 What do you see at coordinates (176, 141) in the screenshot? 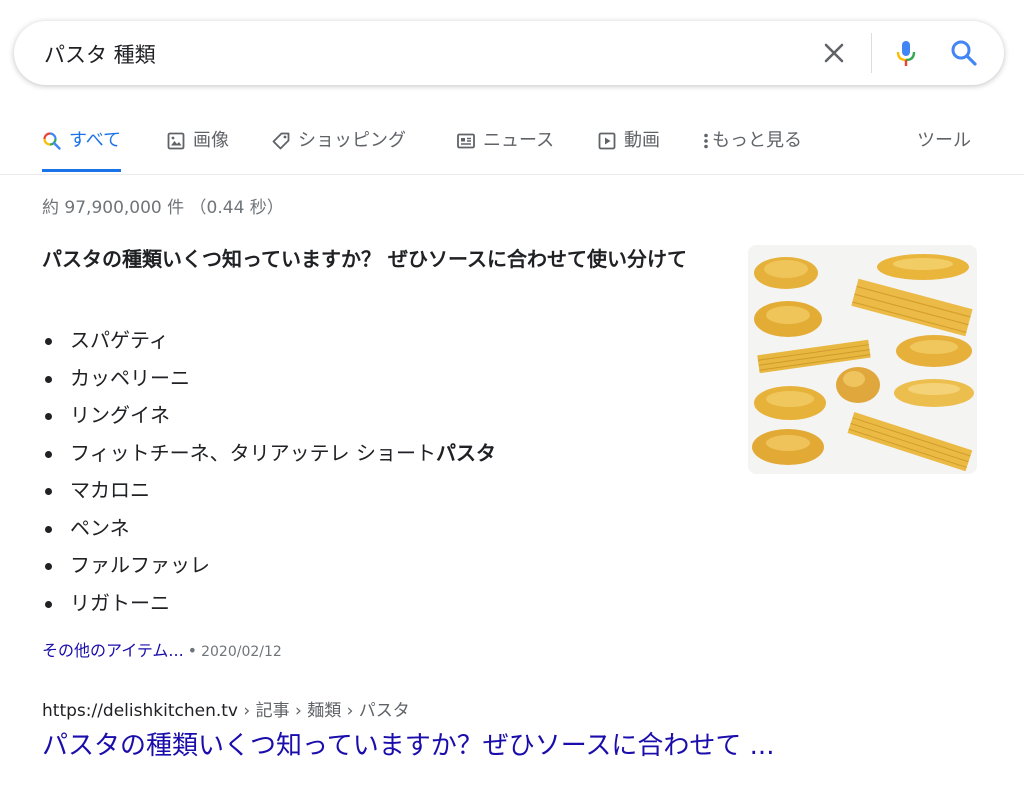
I see `image-icon` at bounding box center [176, 141].